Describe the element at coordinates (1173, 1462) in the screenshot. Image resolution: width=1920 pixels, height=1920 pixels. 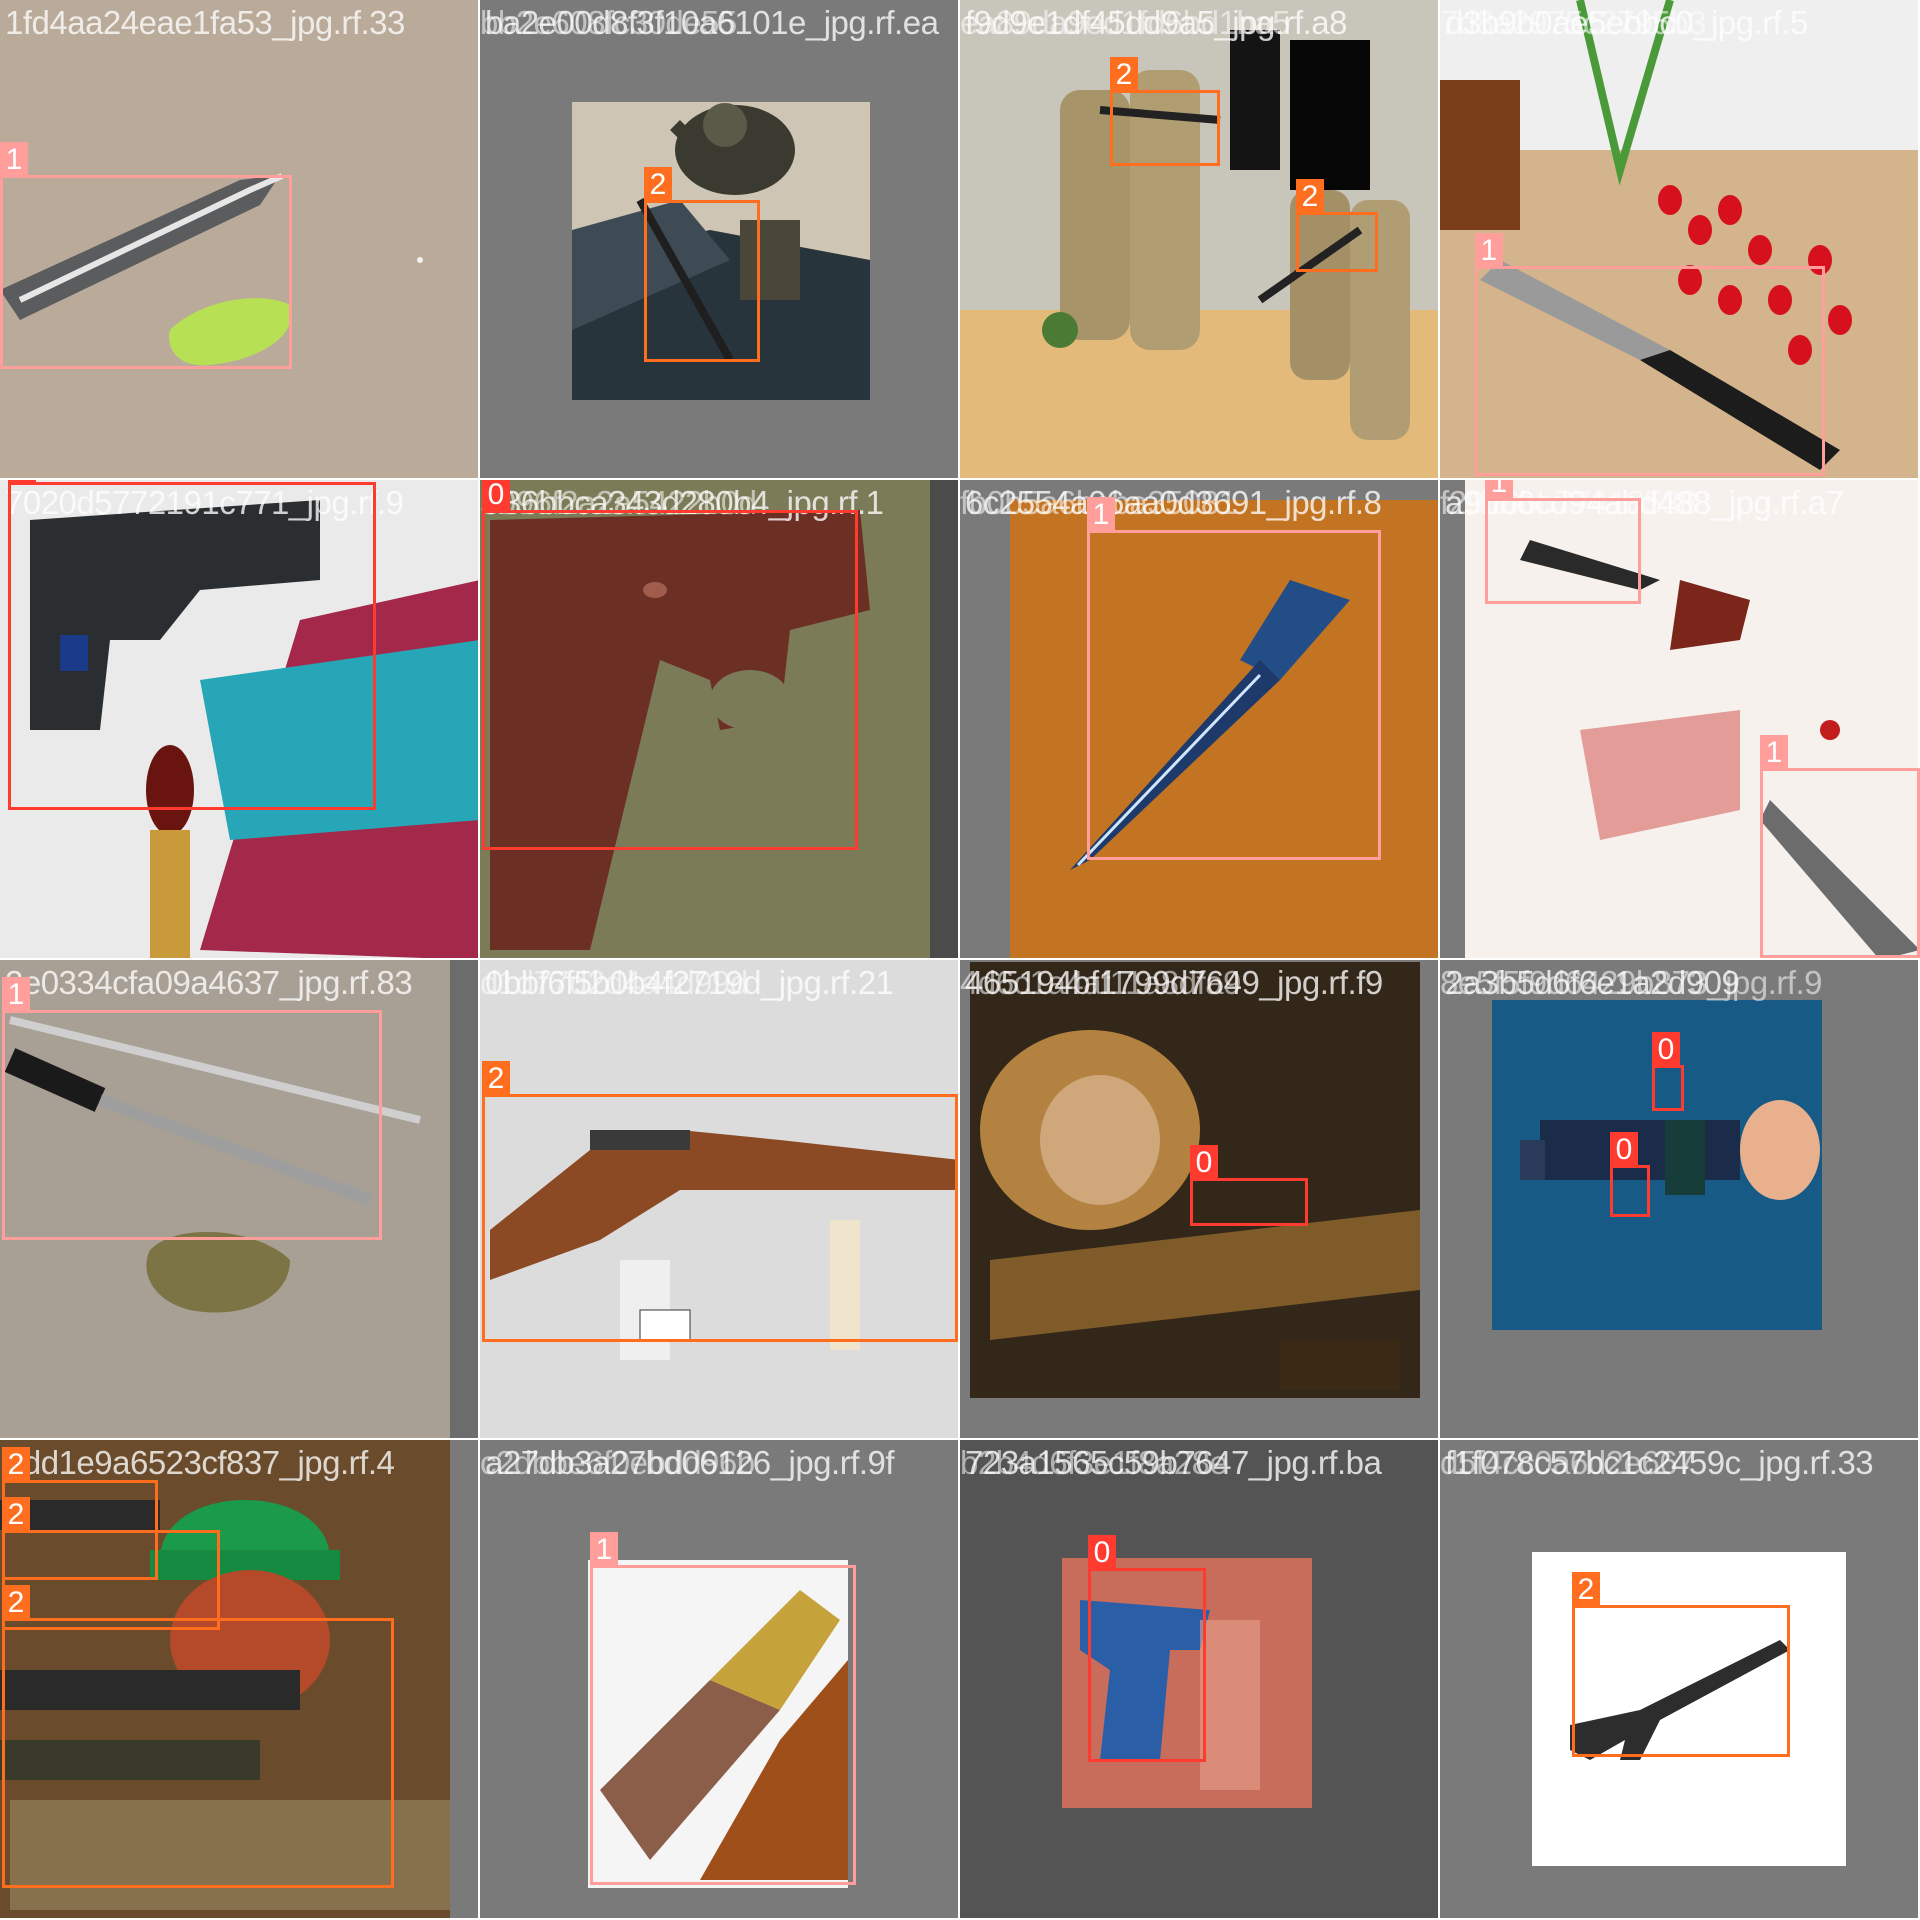
I see `filename-label: 723a1565c59b7647_jpg.rf.ba` at that location.